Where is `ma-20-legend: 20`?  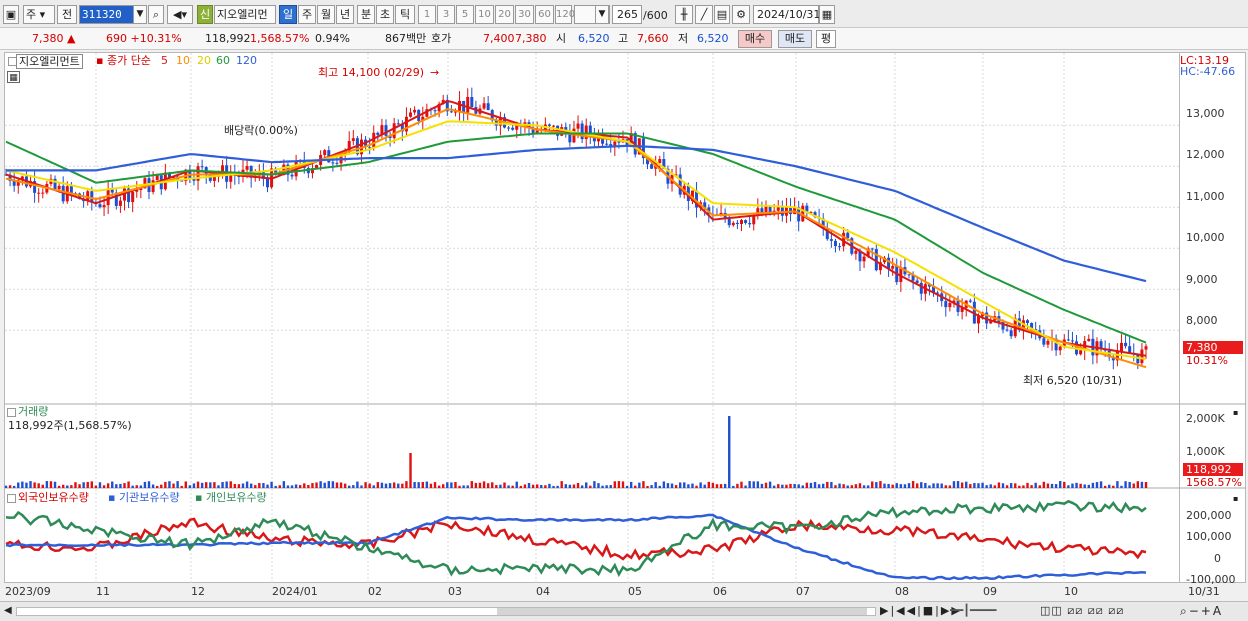
ma-20-legend: 20 is located at coordinates (204, 60).